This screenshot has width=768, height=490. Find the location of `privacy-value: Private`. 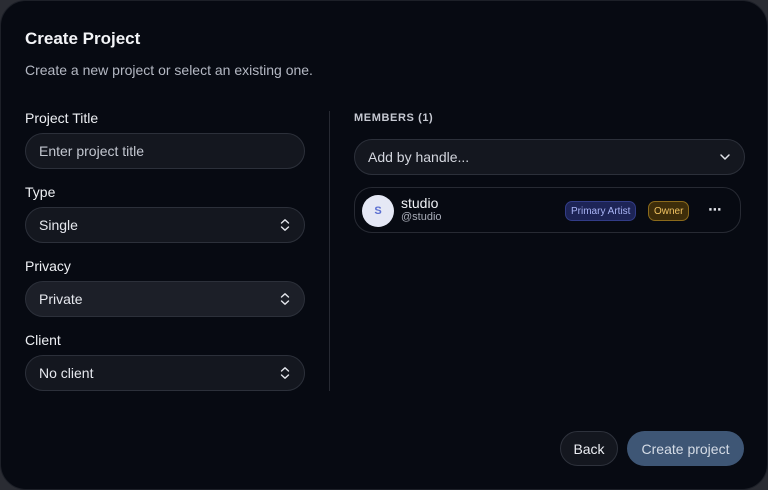

privacy-value: Private is located at coordinates (61, 299).